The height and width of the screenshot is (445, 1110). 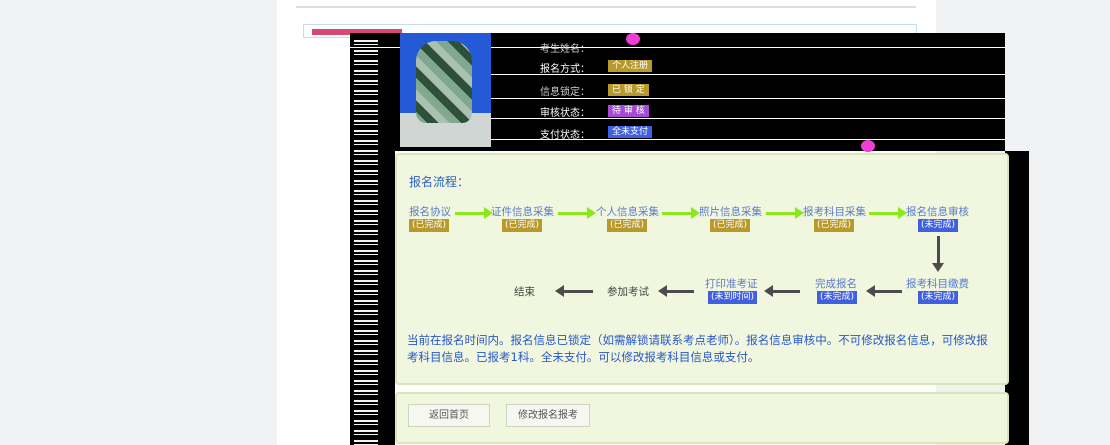 I want to click on step-admission-ticket-status: (未到时间), so click(x=733, y=297).